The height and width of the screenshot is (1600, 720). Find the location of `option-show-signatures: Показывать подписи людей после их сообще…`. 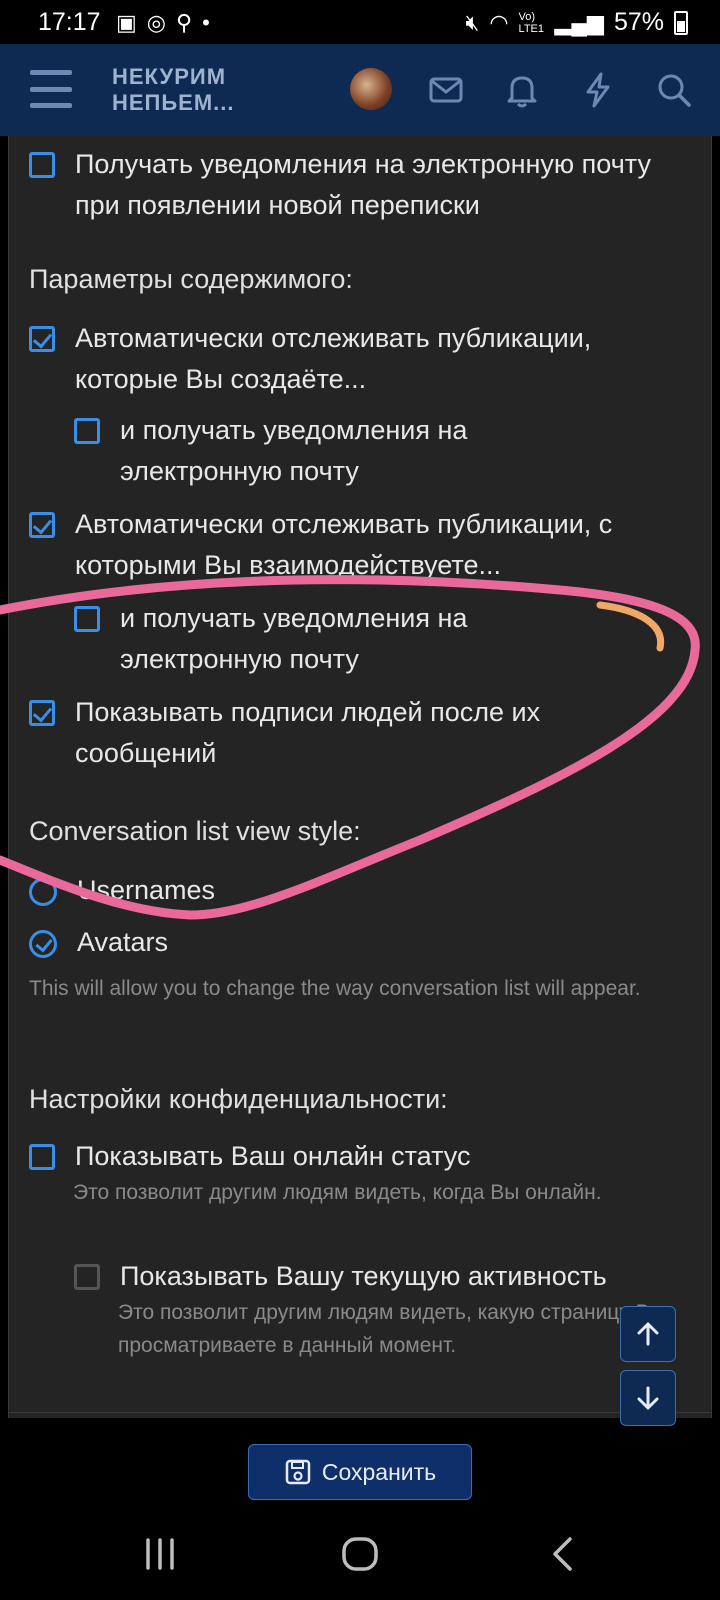

option-show-signatures: Показывать подписи людей после их сообще… is located at coordinates (349, 735).